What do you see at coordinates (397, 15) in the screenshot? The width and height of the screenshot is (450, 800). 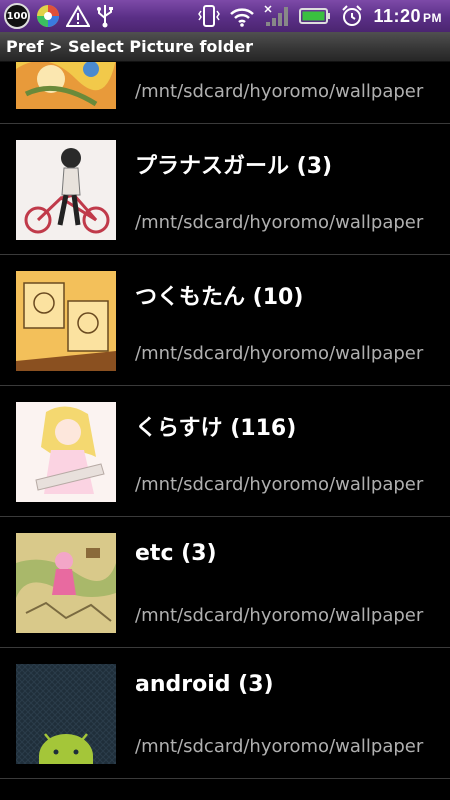 I see `clock-time: 11:20` at bounding box center [397, 15].